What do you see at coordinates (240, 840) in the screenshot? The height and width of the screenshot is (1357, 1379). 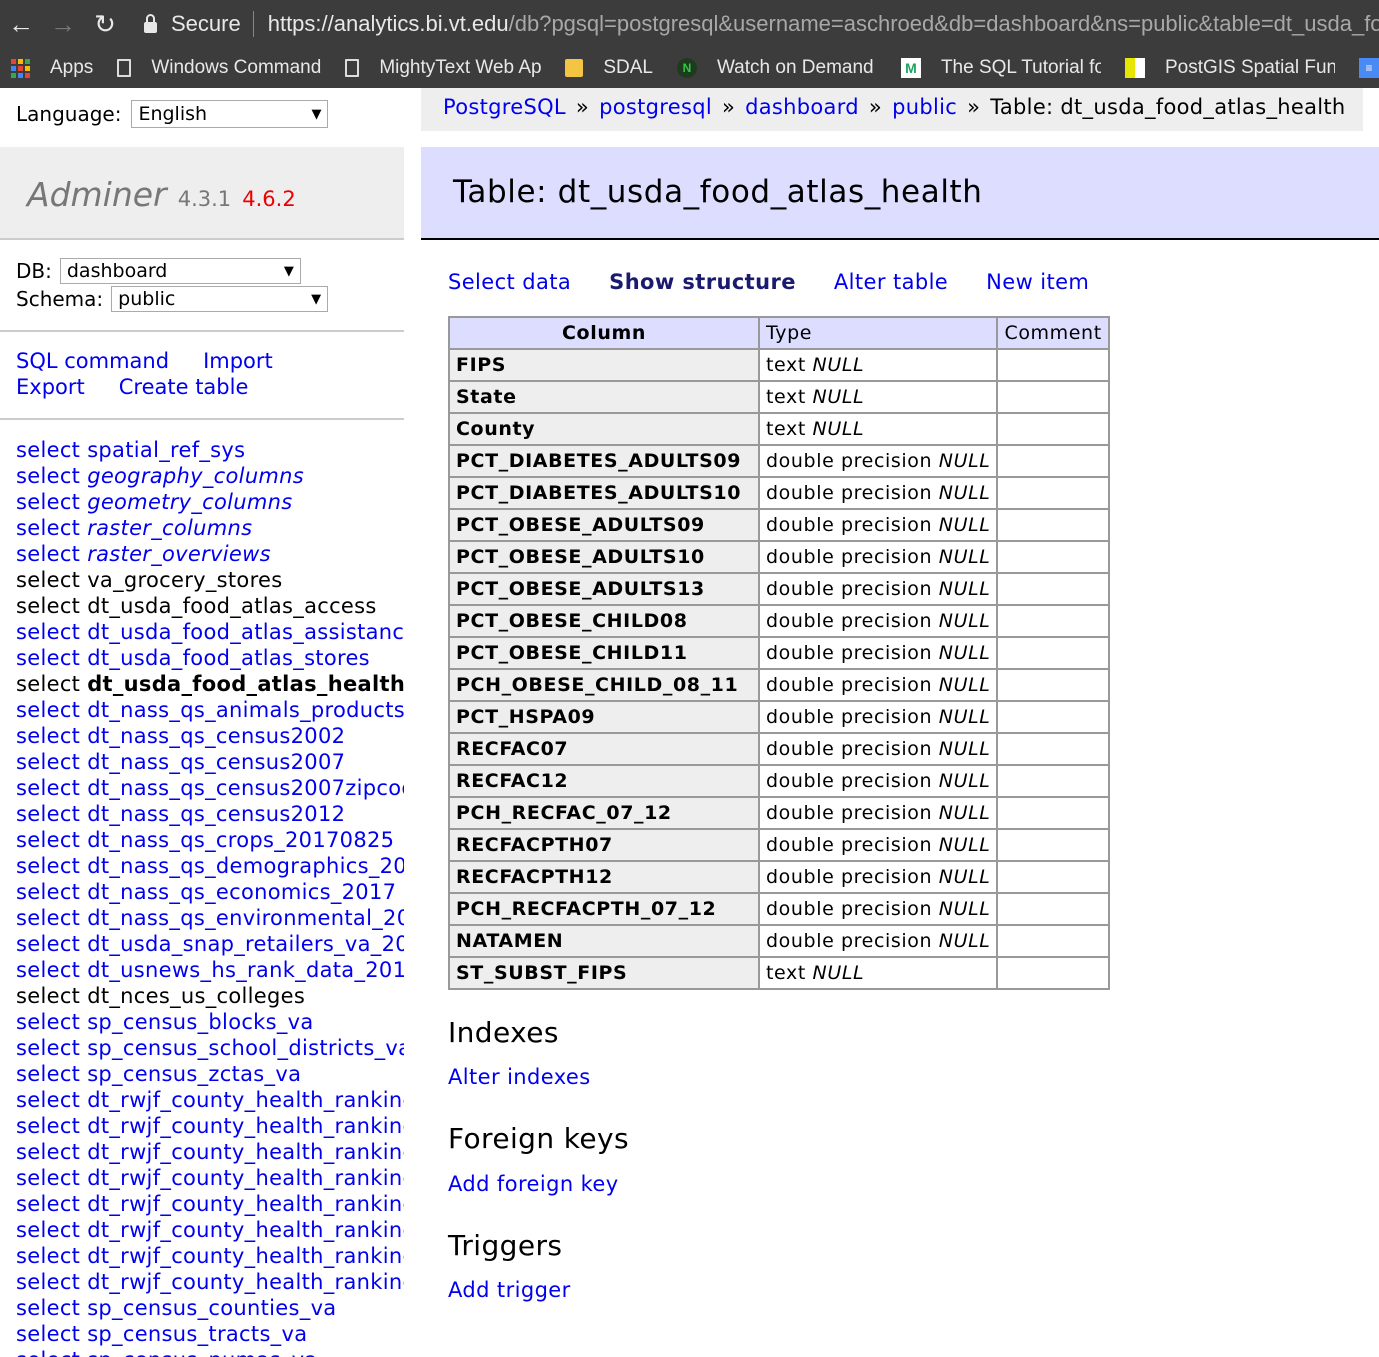 I see `table-name-link: dt_nass_qs_crops_20170825` at bounding box center [240, 840].